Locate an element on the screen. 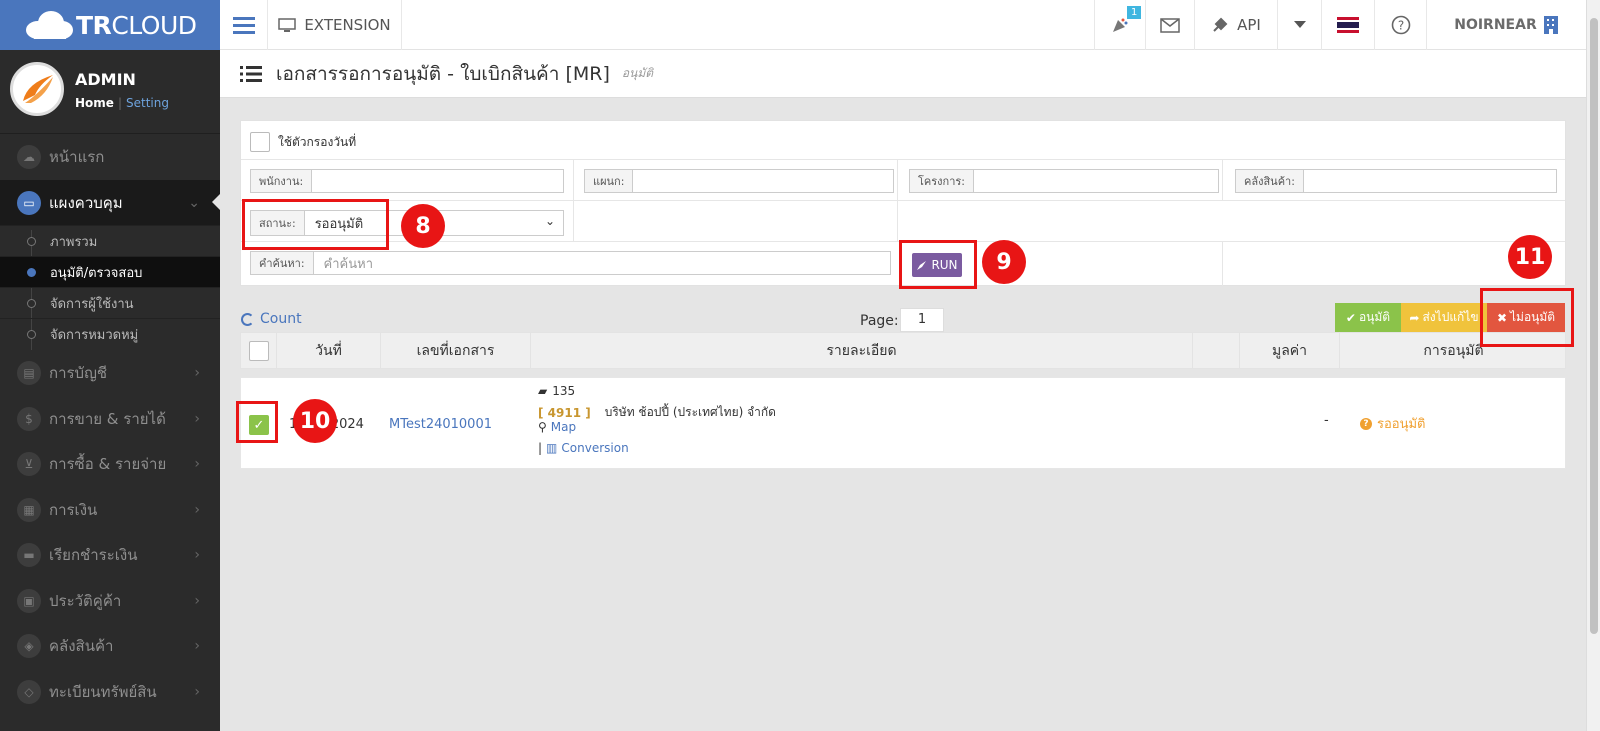 The image size is (1600, 731). thai-flag-icon is located at coordinates (1348, 25).